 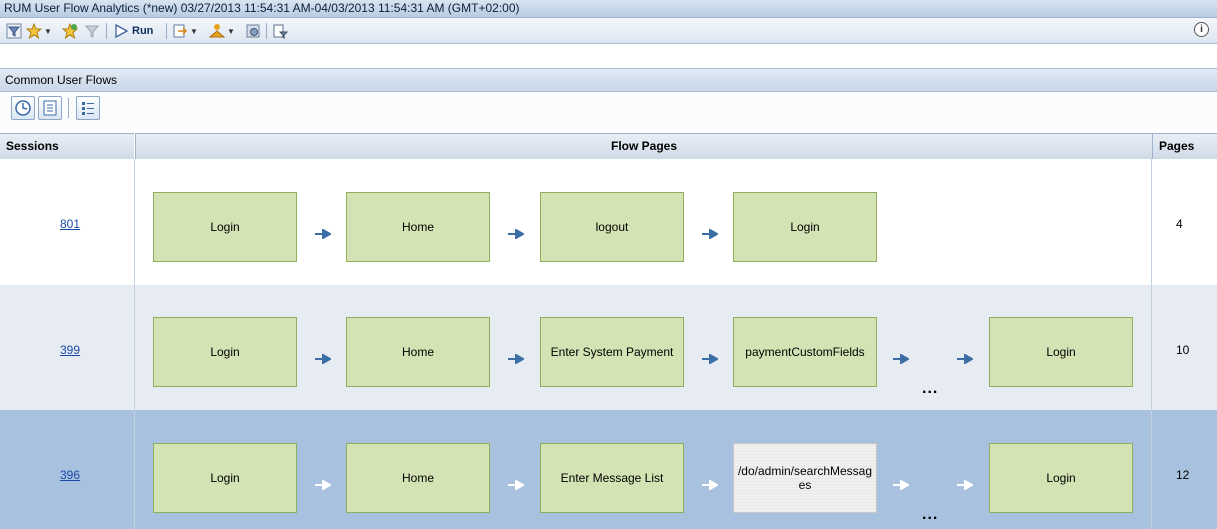 I want to click on sessions-link: 801, so click(x=70, y=224).